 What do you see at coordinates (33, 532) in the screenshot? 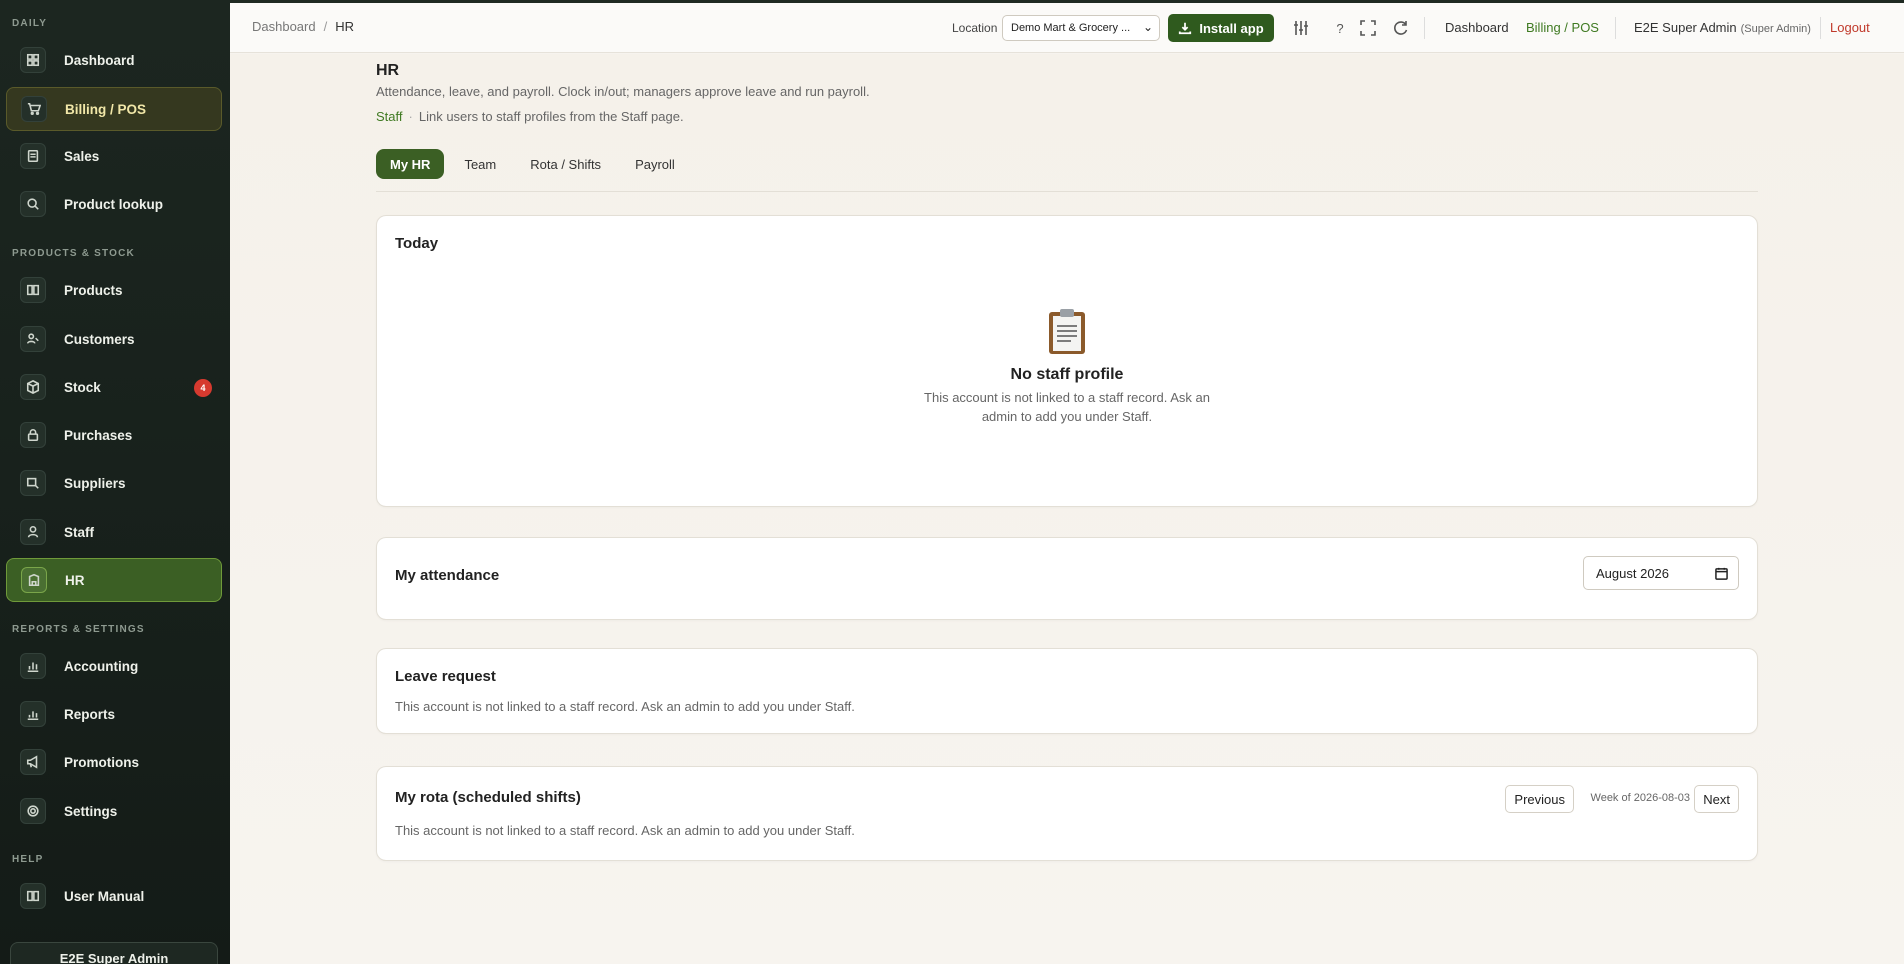
I see `person-icon` at bounding box center [33, 532].